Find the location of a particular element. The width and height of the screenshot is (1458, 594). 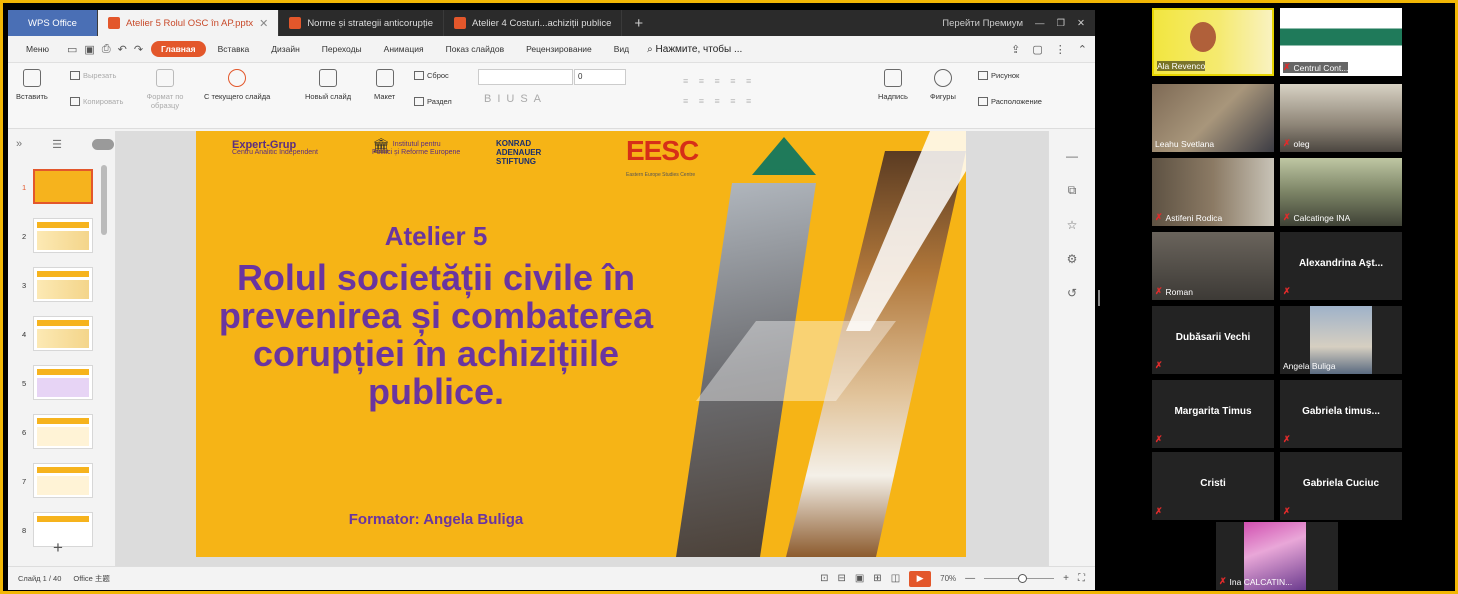

slide-thumbnail: 1 is located at coordinates (58, 189).